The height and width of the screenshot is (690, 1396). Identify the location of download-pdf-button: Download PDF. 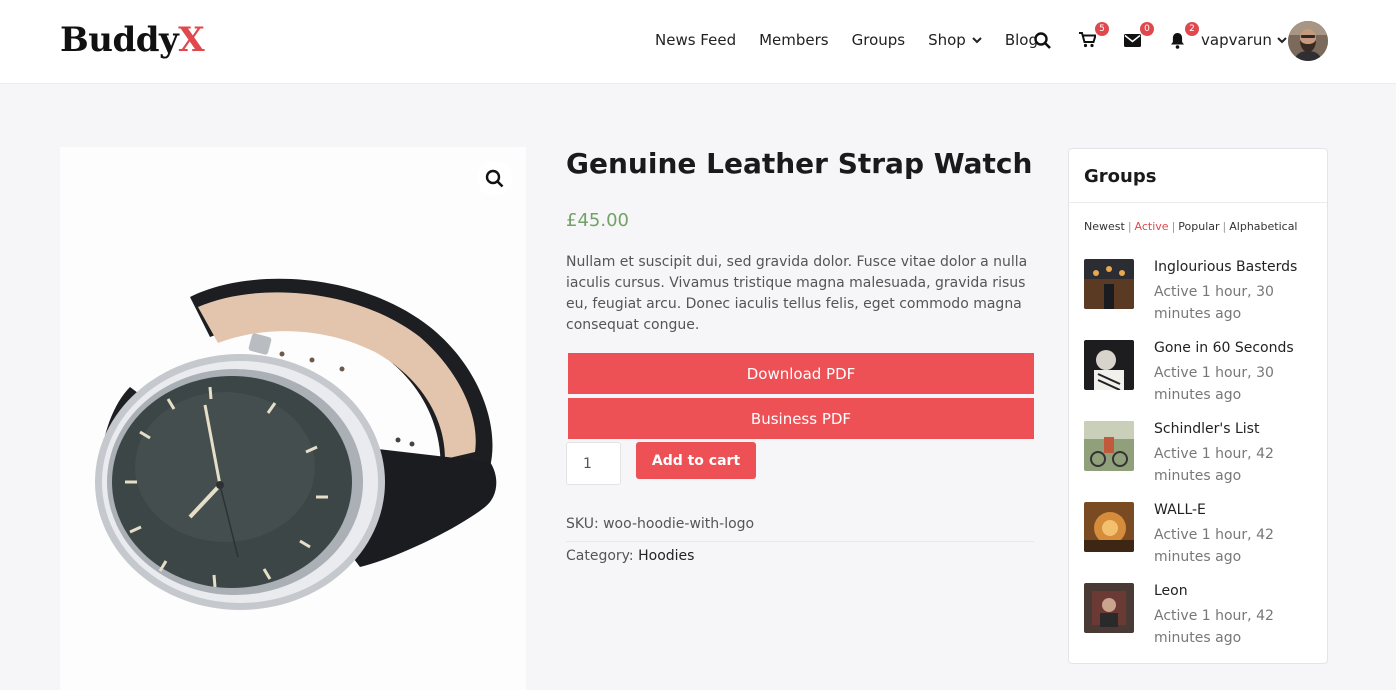
(801, 373).